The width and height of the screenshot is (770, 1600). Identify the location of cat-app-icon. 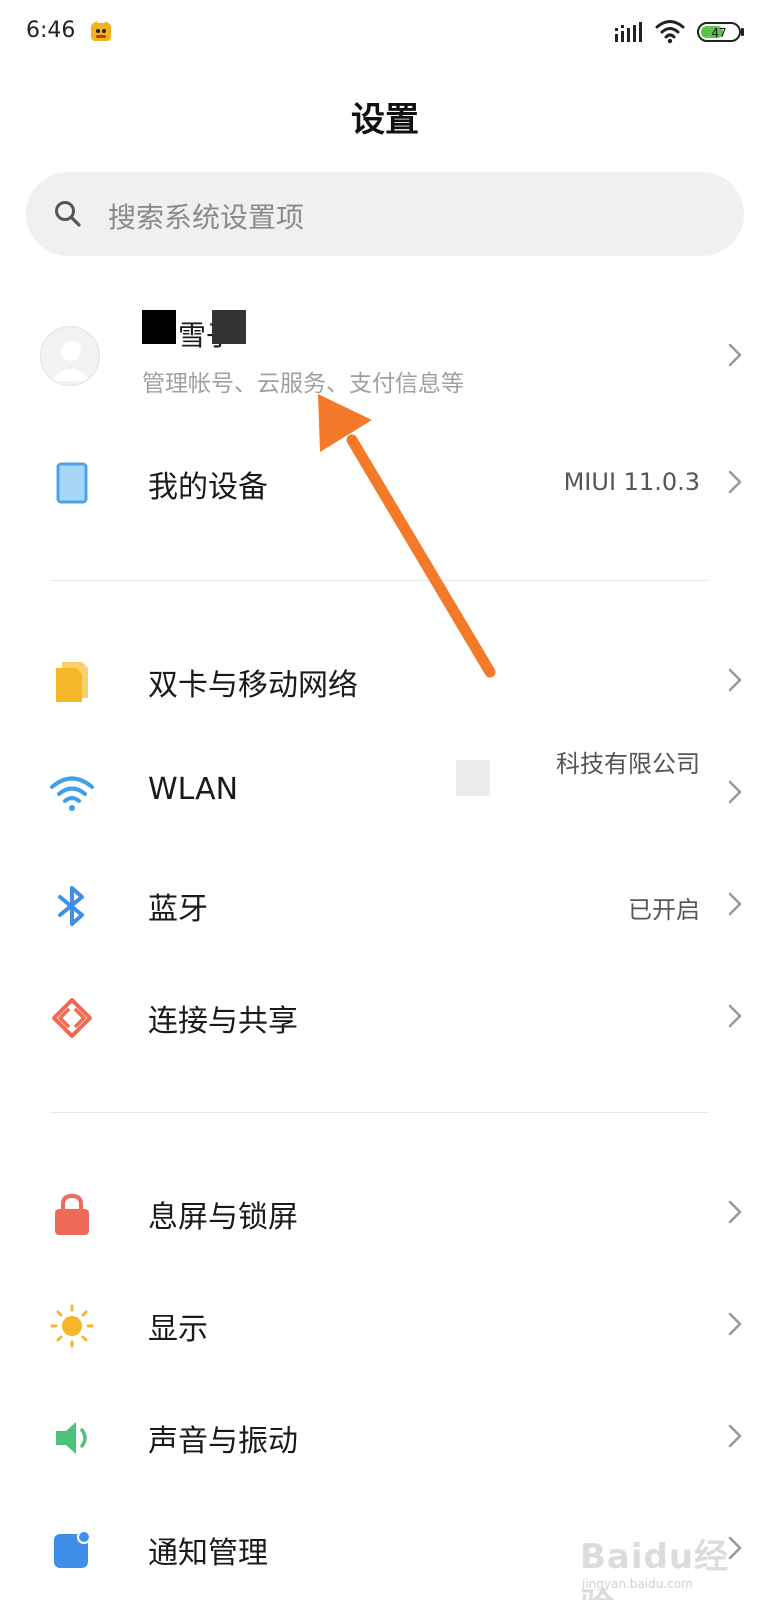
(101, 31).